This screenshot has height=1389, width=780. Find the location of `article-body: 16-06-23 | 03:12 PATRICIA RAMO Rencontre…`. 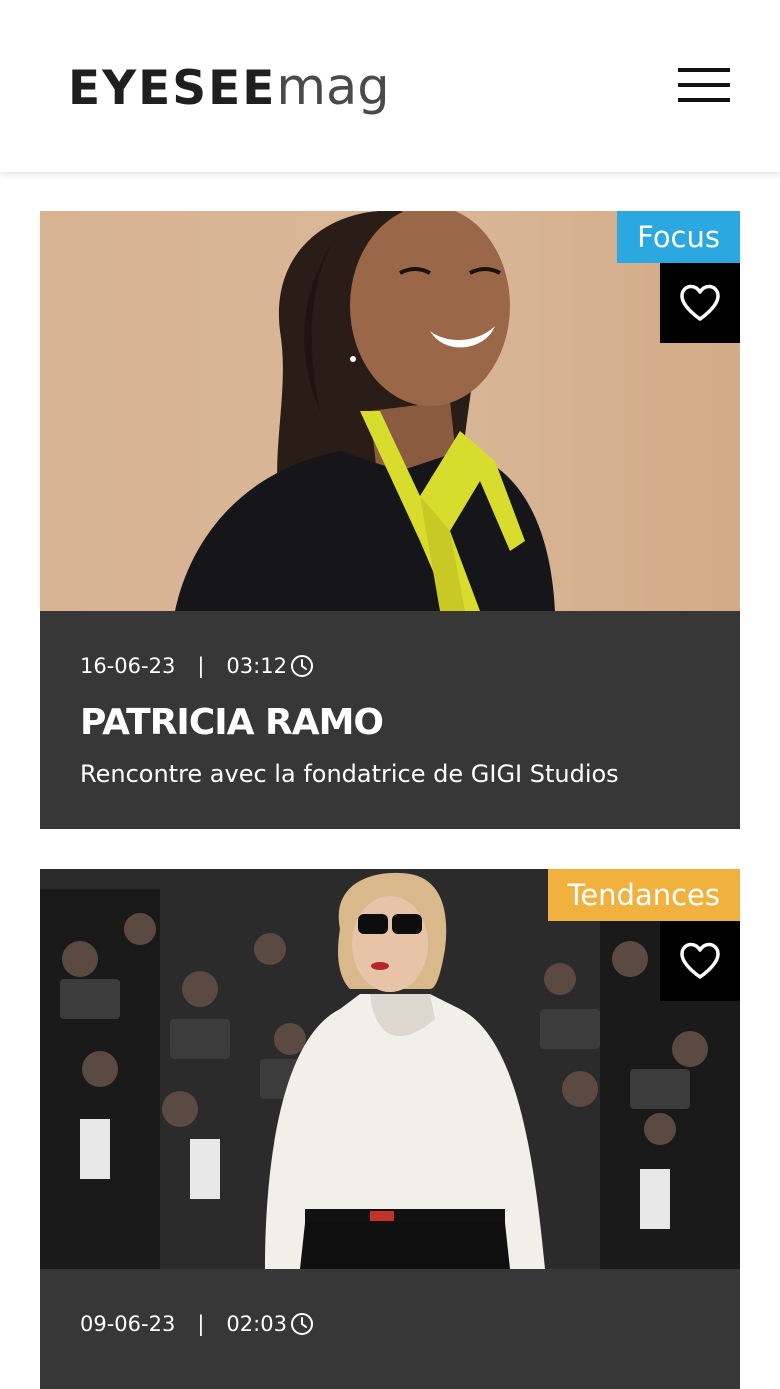

article-body: 16-06-23 | 03:12 PATRICIA RAMO Rencontre… is located at coordinates (390, 720).